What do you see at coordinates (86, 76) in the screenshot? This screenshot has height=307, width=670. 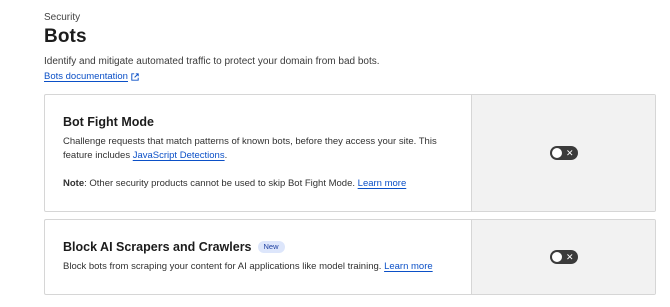 I see `bots-documentation-label: Bots documentation` at bounding box center [86, 76].